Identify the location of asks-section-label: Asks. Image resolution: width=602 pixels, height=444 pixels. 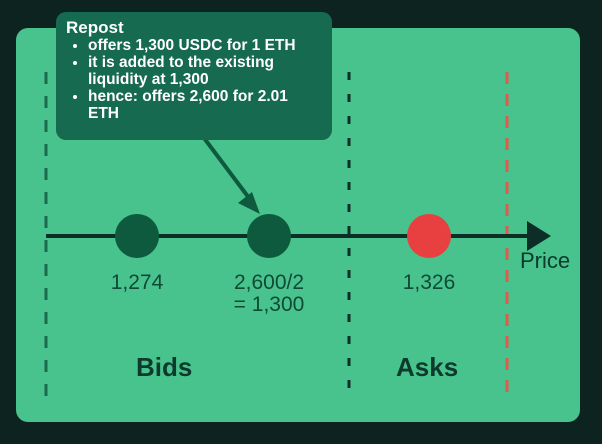
(427, 367).